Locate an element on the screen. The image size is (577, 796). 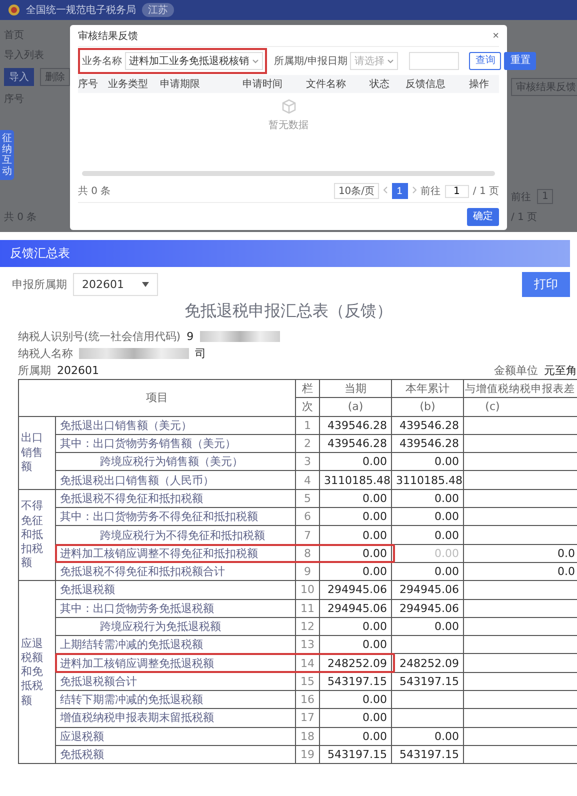
filter-label: 所属期/申报日期 is located at coordinates (311, 61).